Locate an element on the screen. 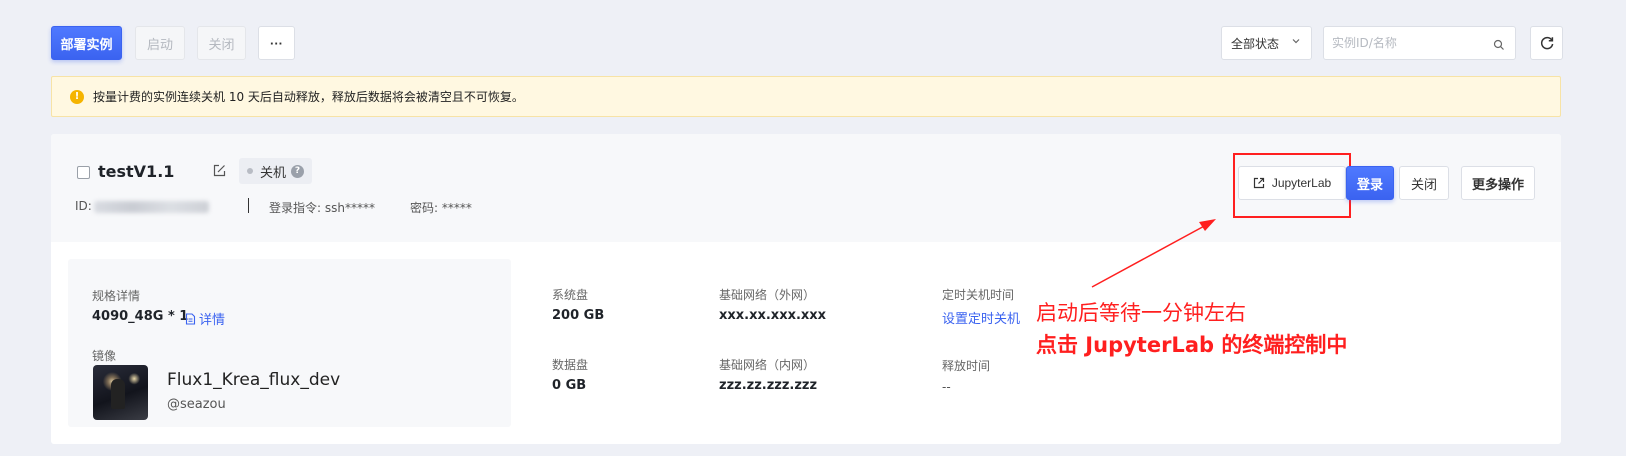 The width and height of the screenshot is (1626, 456). system-disk-value: 200 GB is located at coordinates (578, 315).